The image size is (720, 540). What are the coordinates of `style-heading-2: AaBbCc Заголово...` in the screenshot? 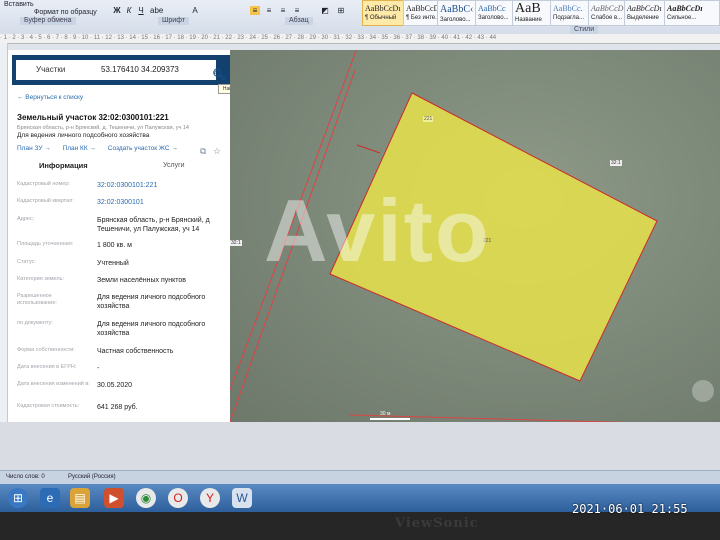 It's located at (496, 13).